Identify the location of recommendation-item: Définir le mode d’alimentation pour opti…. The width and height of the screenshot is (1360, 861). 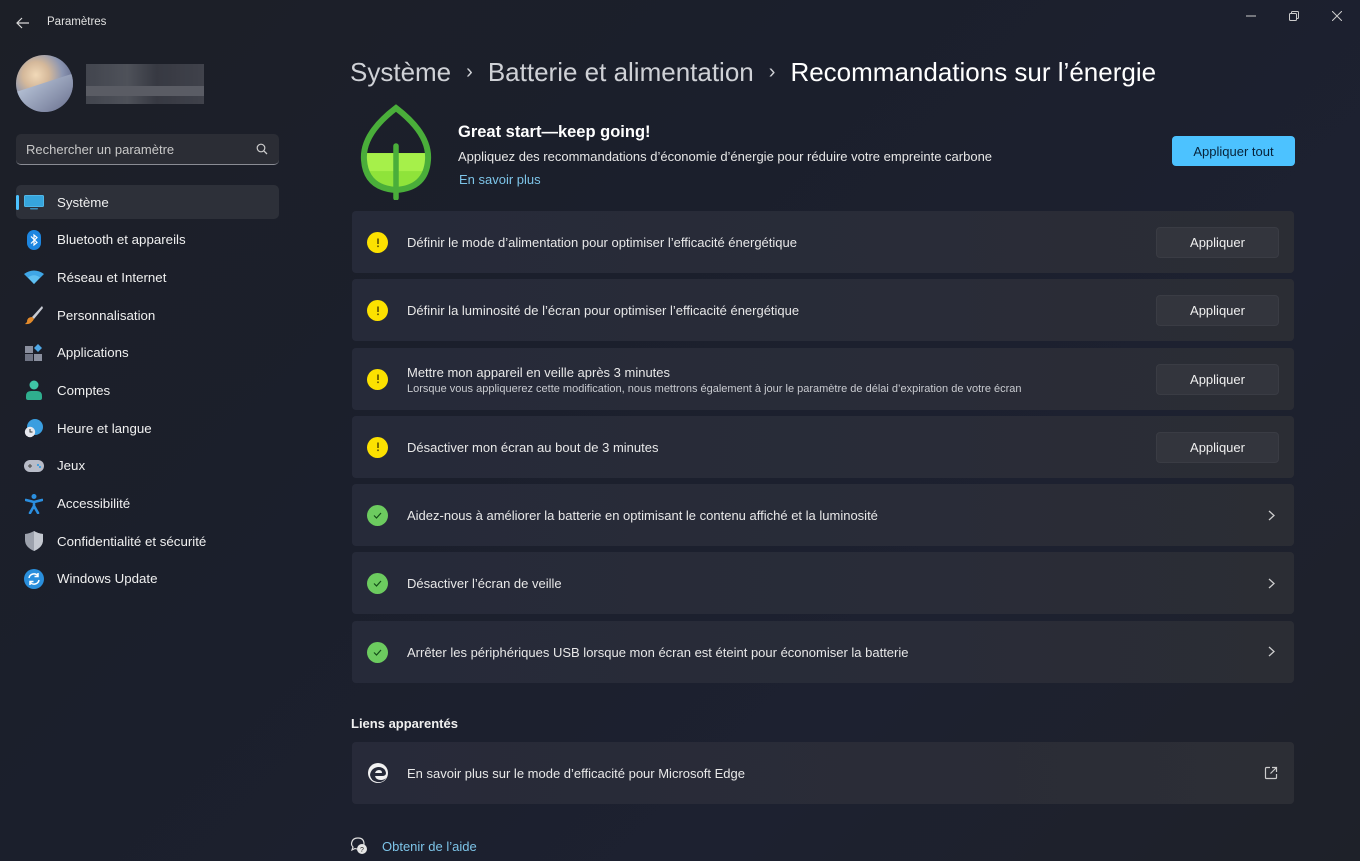
(823, 242).